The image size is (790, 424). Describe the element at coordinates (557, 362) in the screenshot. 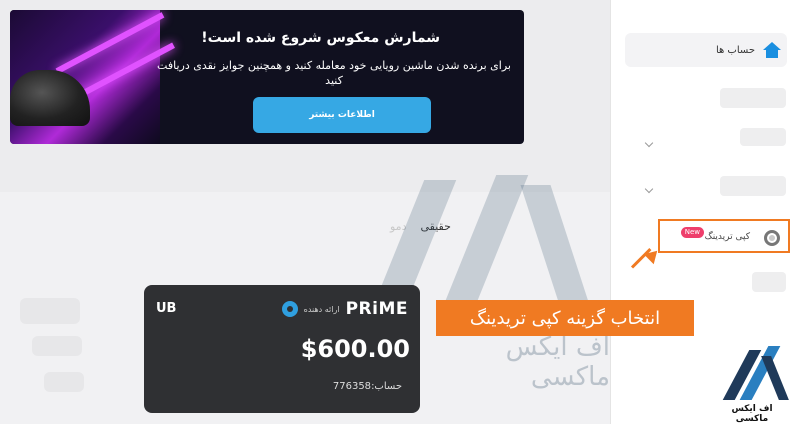

I see `watermark-text: اف ایکس ماکسی` at that location.